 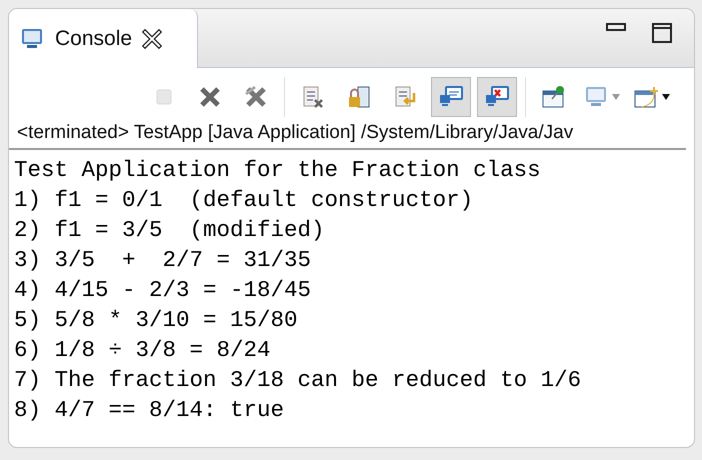 What do you see at coordinates (646, 97) in the screenshot?
I see `new-window-icon` at bounding box center [646, 97].